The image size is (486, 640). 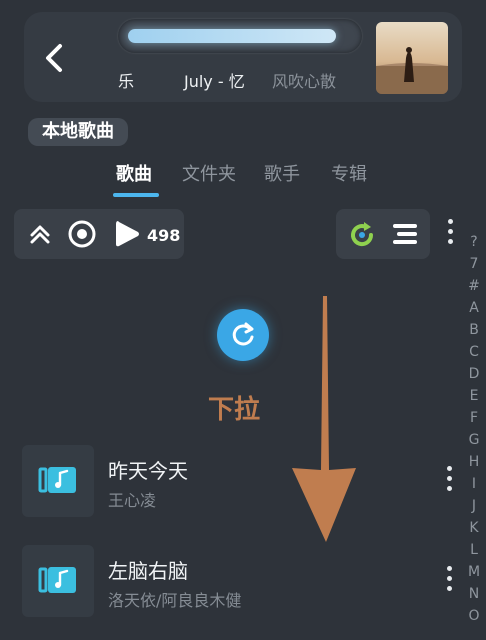 I want to click on song-count: 498, so click(x=164, y=235).